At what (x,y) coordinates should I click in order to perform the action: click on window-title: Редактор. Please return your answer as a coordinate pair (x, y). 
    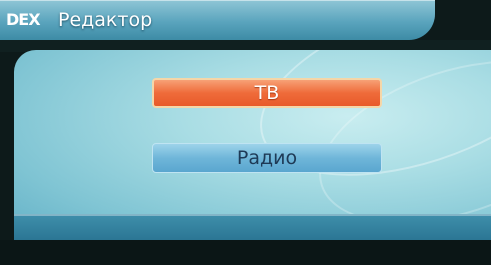
    Looking at the image, I should click on (105, 20).